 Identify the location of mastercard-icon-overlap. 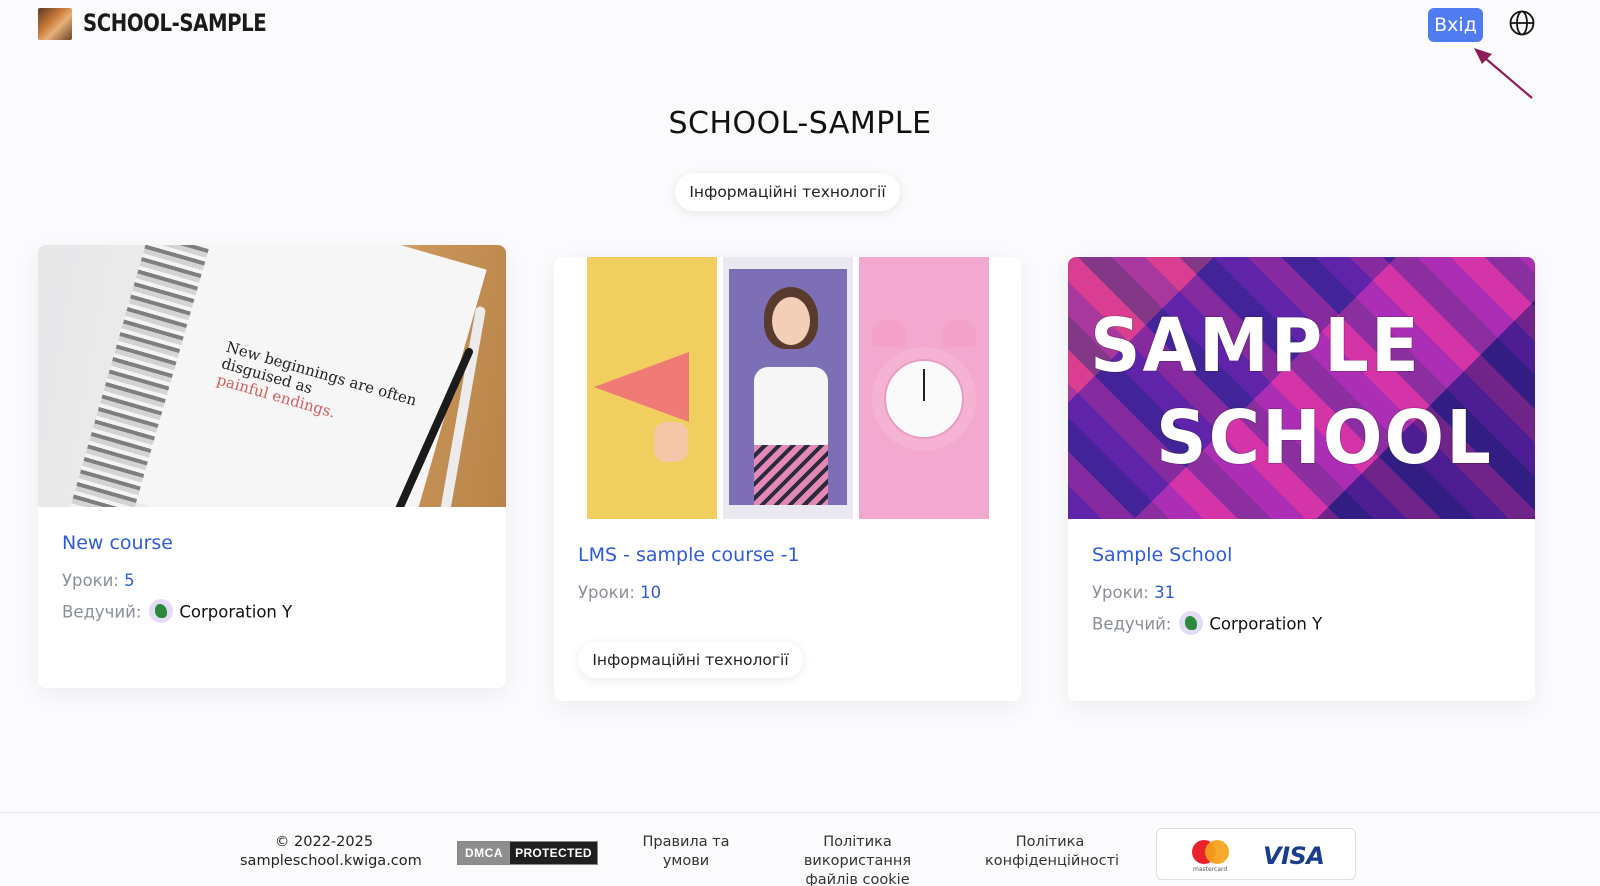
(1217, 852).